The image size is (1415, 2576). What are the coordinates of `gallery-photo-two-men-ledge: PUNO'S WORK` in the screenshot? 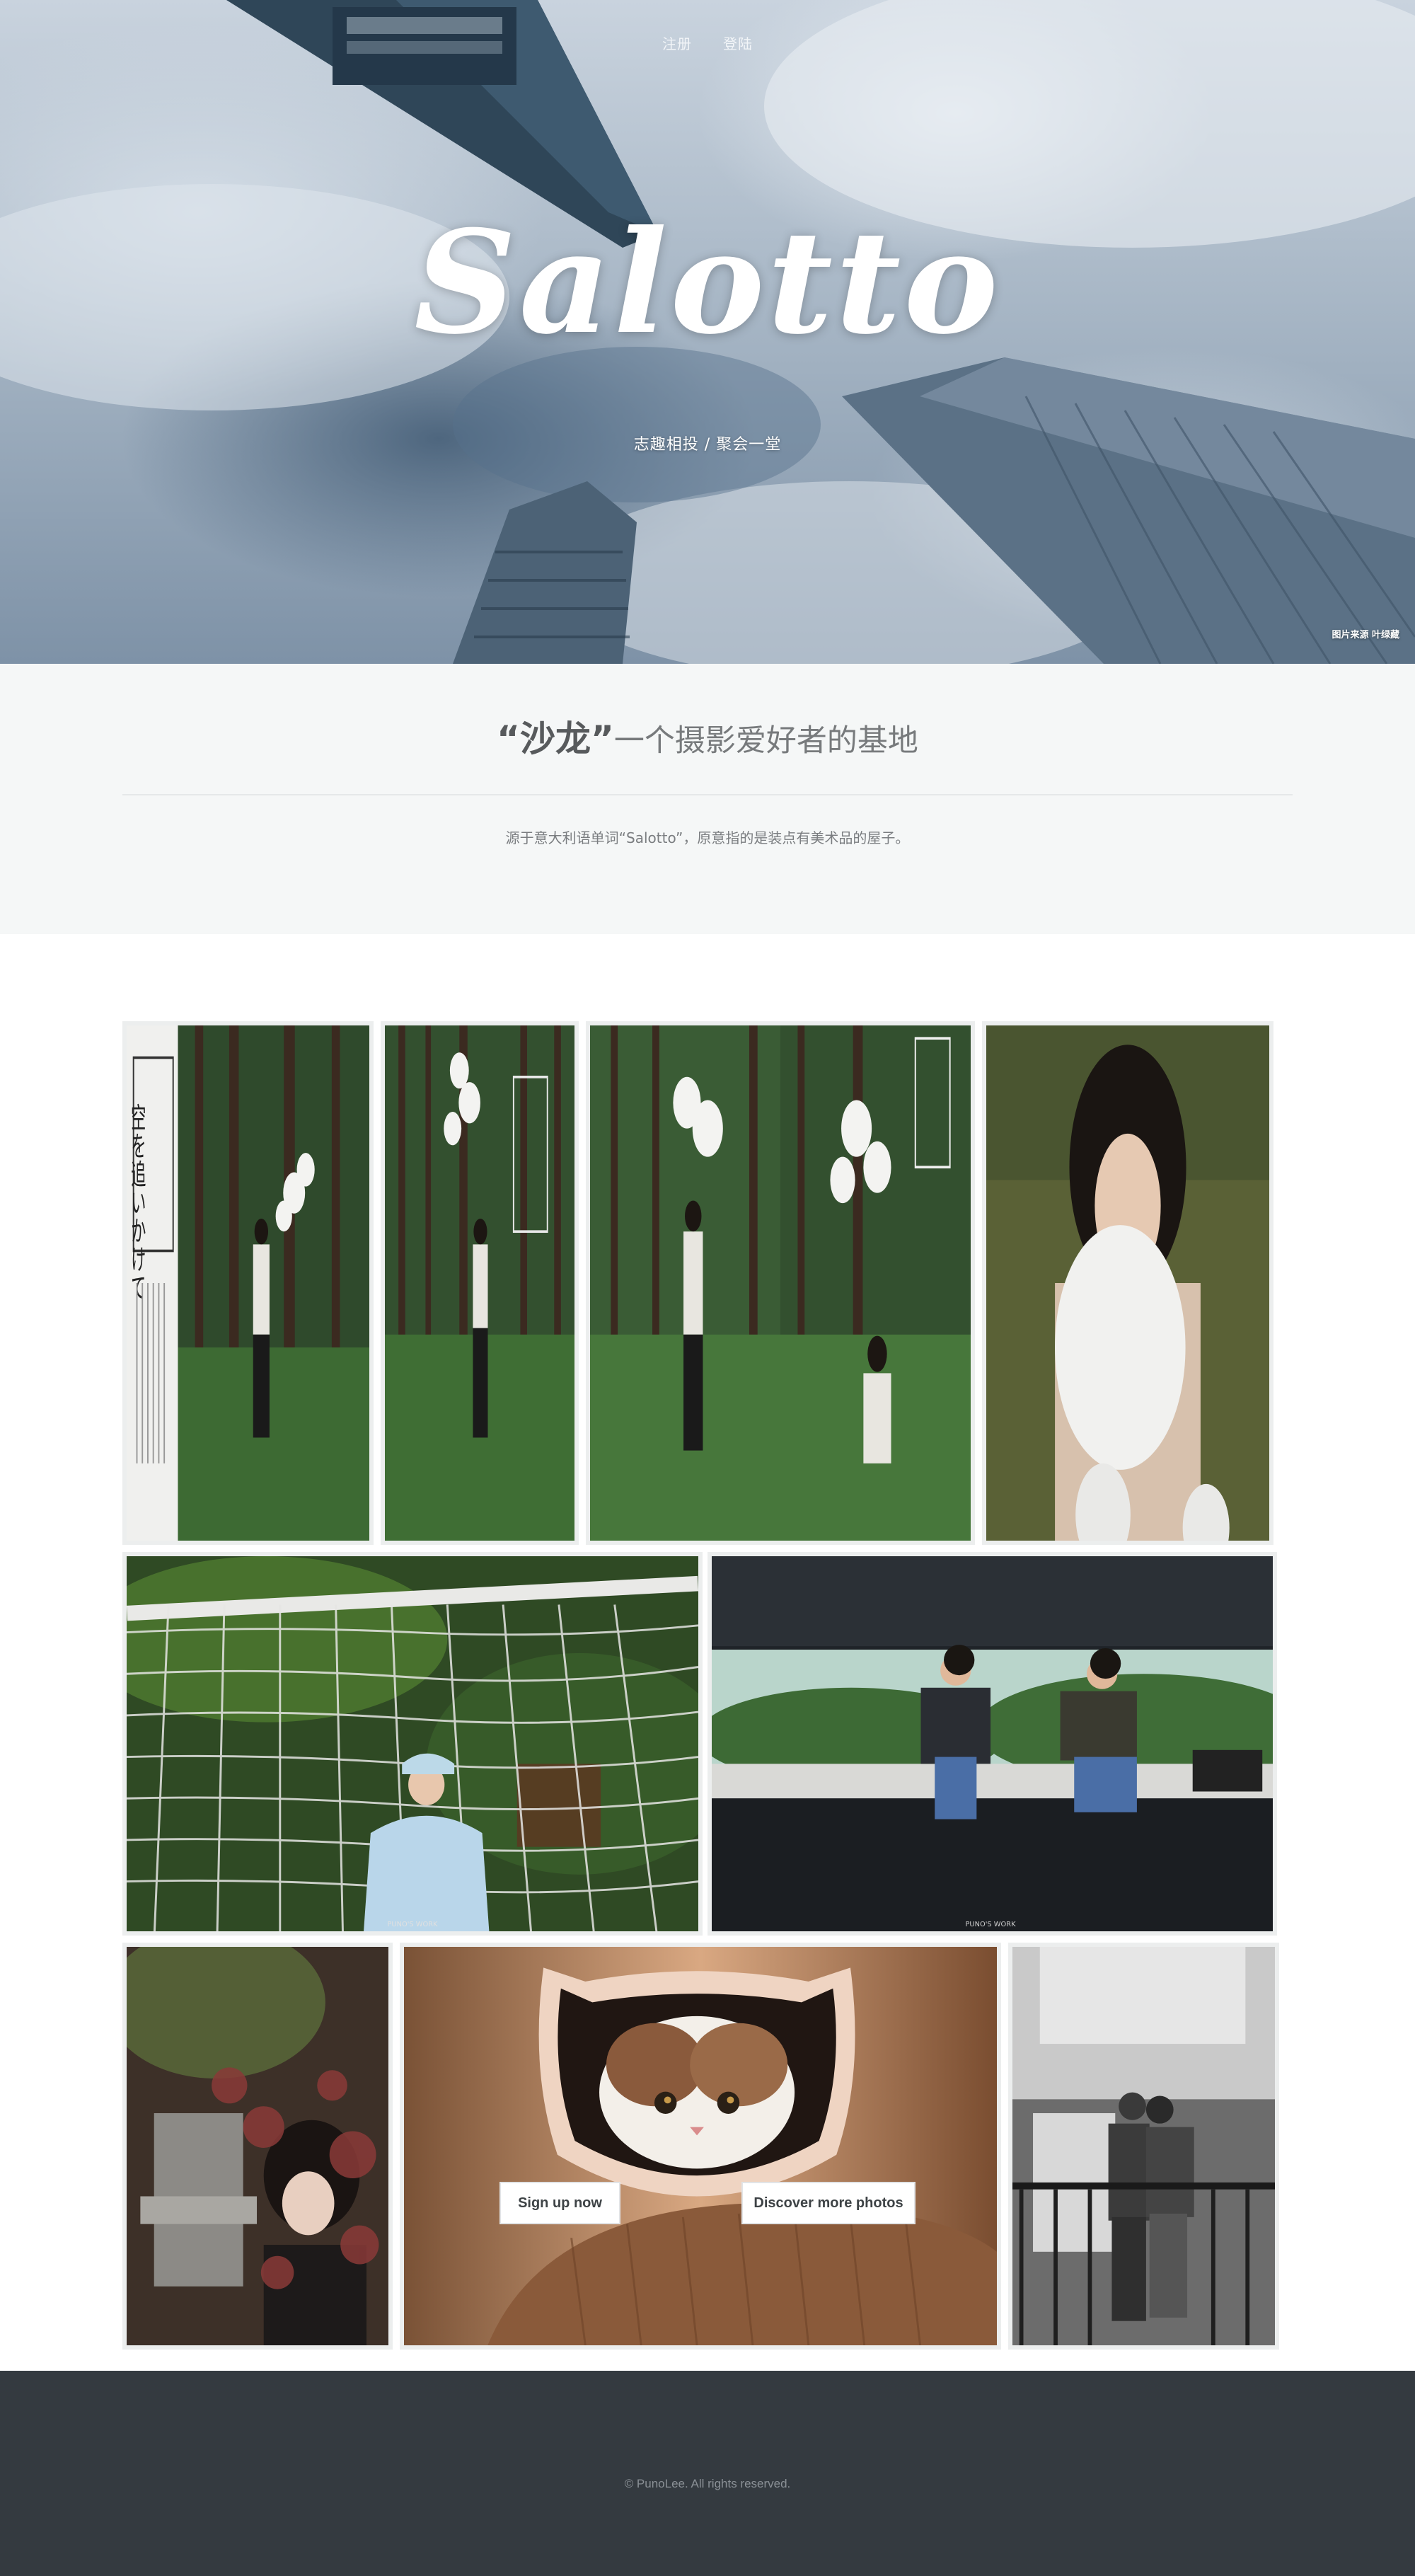 It's located at (992, 1744).